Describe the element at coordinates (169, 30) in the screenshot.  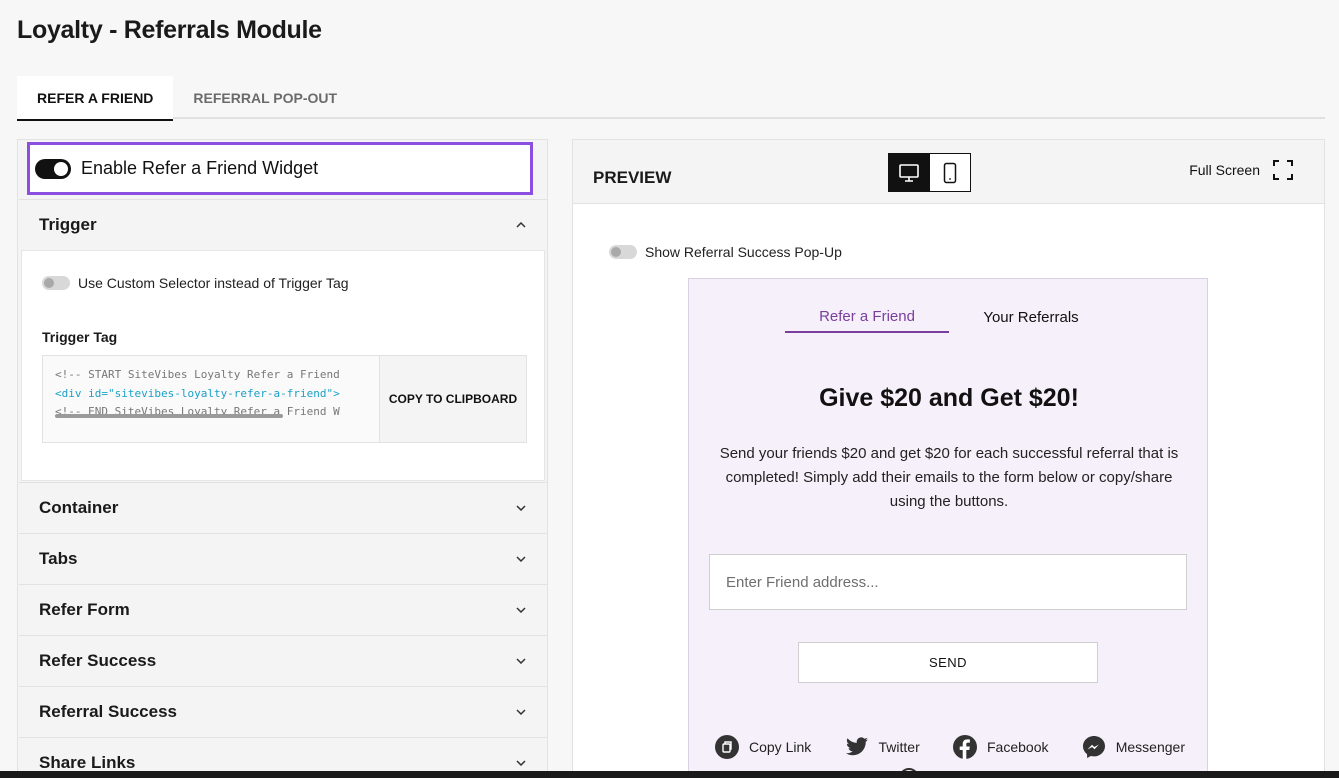
I see `page-title: Loyalty - Referrals Module` at that location.